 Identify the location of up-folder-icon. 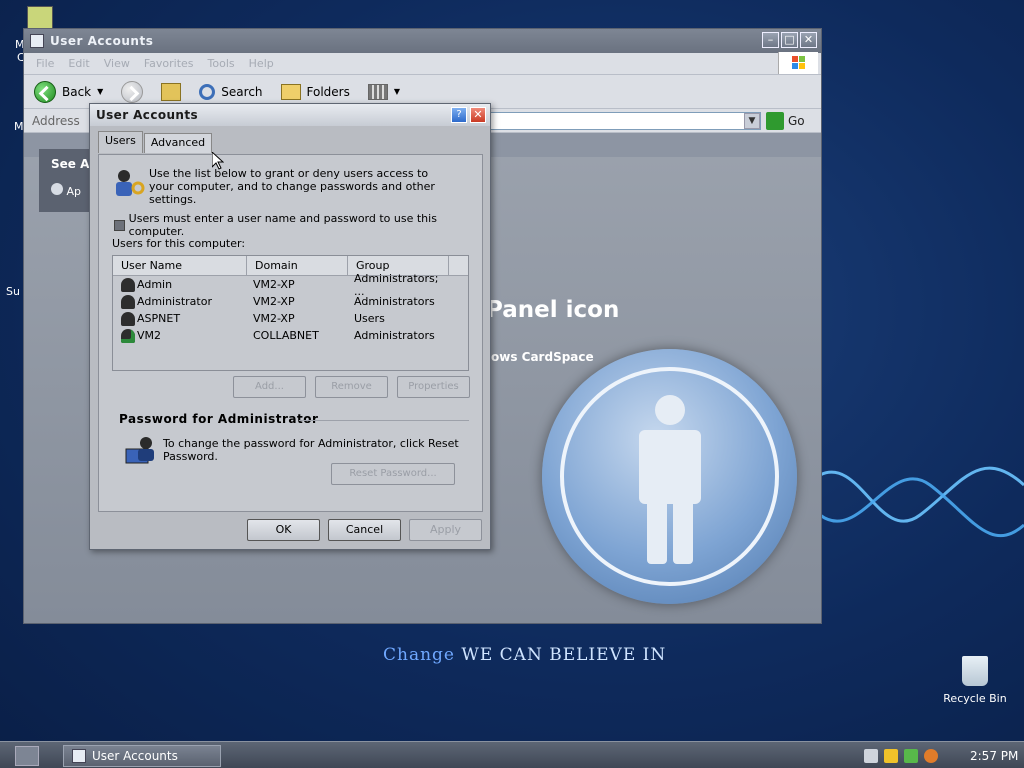
(171, 91).